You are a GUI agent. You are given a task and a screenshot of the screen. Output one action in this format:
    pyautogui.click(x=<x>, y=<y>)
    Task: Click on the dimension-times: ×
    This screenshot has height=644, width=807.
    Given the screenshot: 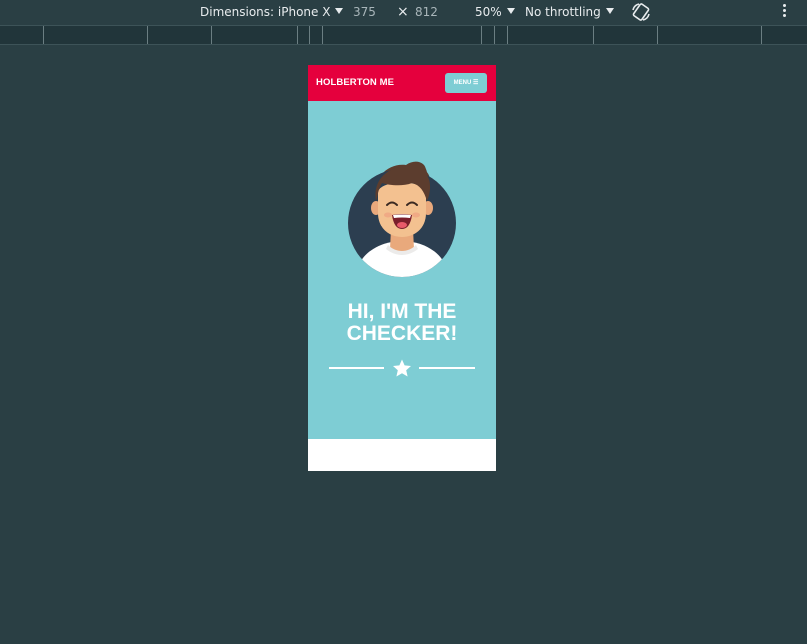 What is the action you would take?
    pyautogui.click(x=403, y=12)
    